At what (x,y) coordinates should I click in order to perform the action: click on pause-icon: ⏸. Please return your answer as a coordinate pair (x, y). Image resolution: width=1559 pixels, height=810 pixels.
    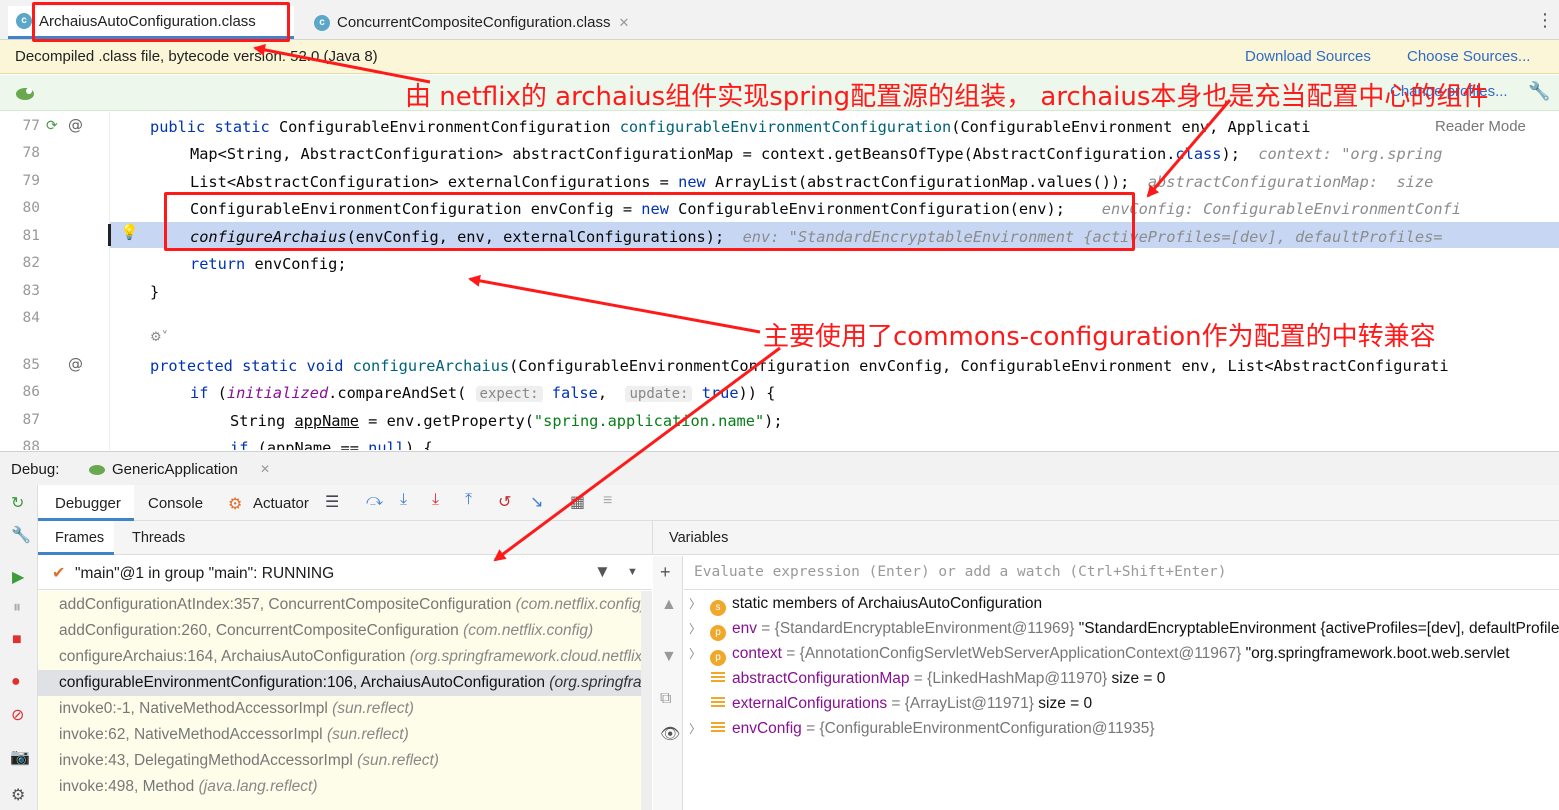
    Looking at the image, I should click on (17, 608).